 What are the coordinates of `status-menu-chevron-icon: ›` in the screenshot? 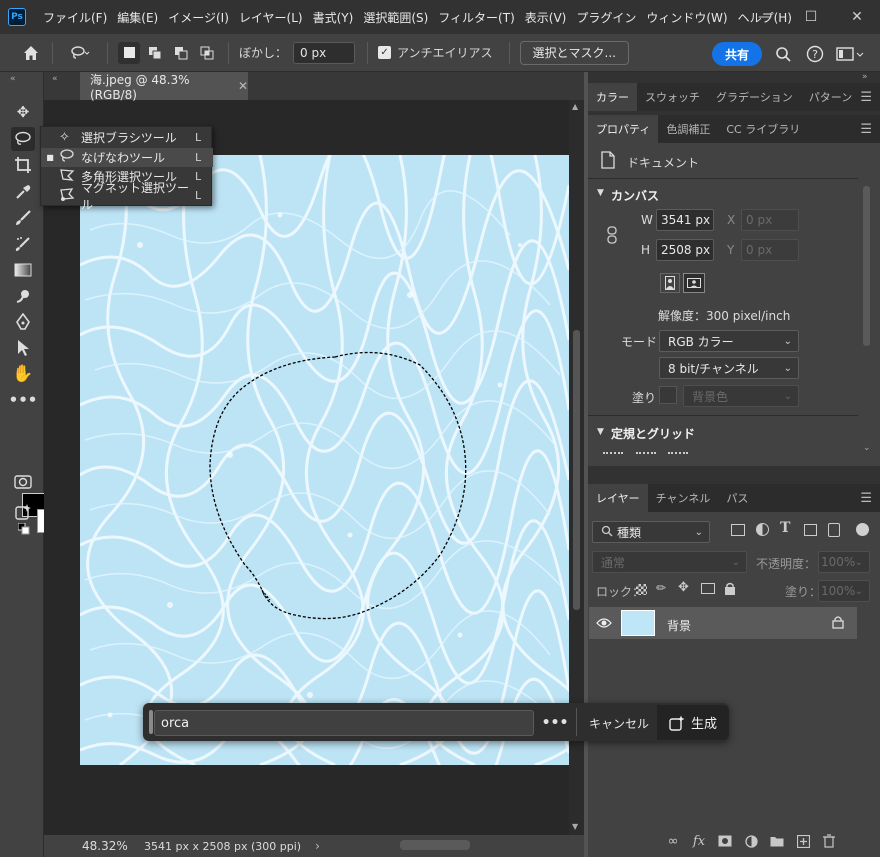 It's located at (317, 846).